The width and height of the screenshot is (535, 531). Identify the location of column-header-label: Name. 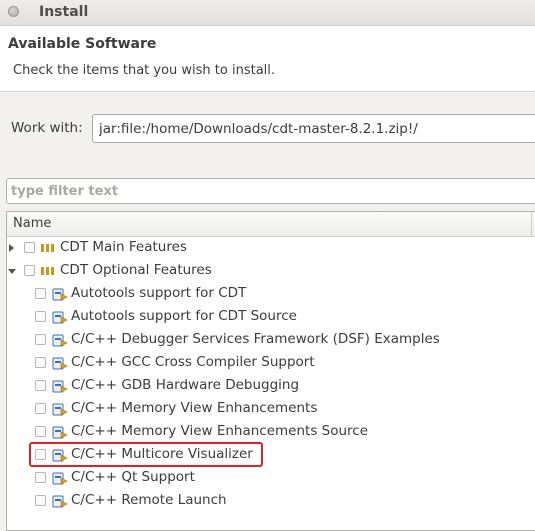
(32, 223).